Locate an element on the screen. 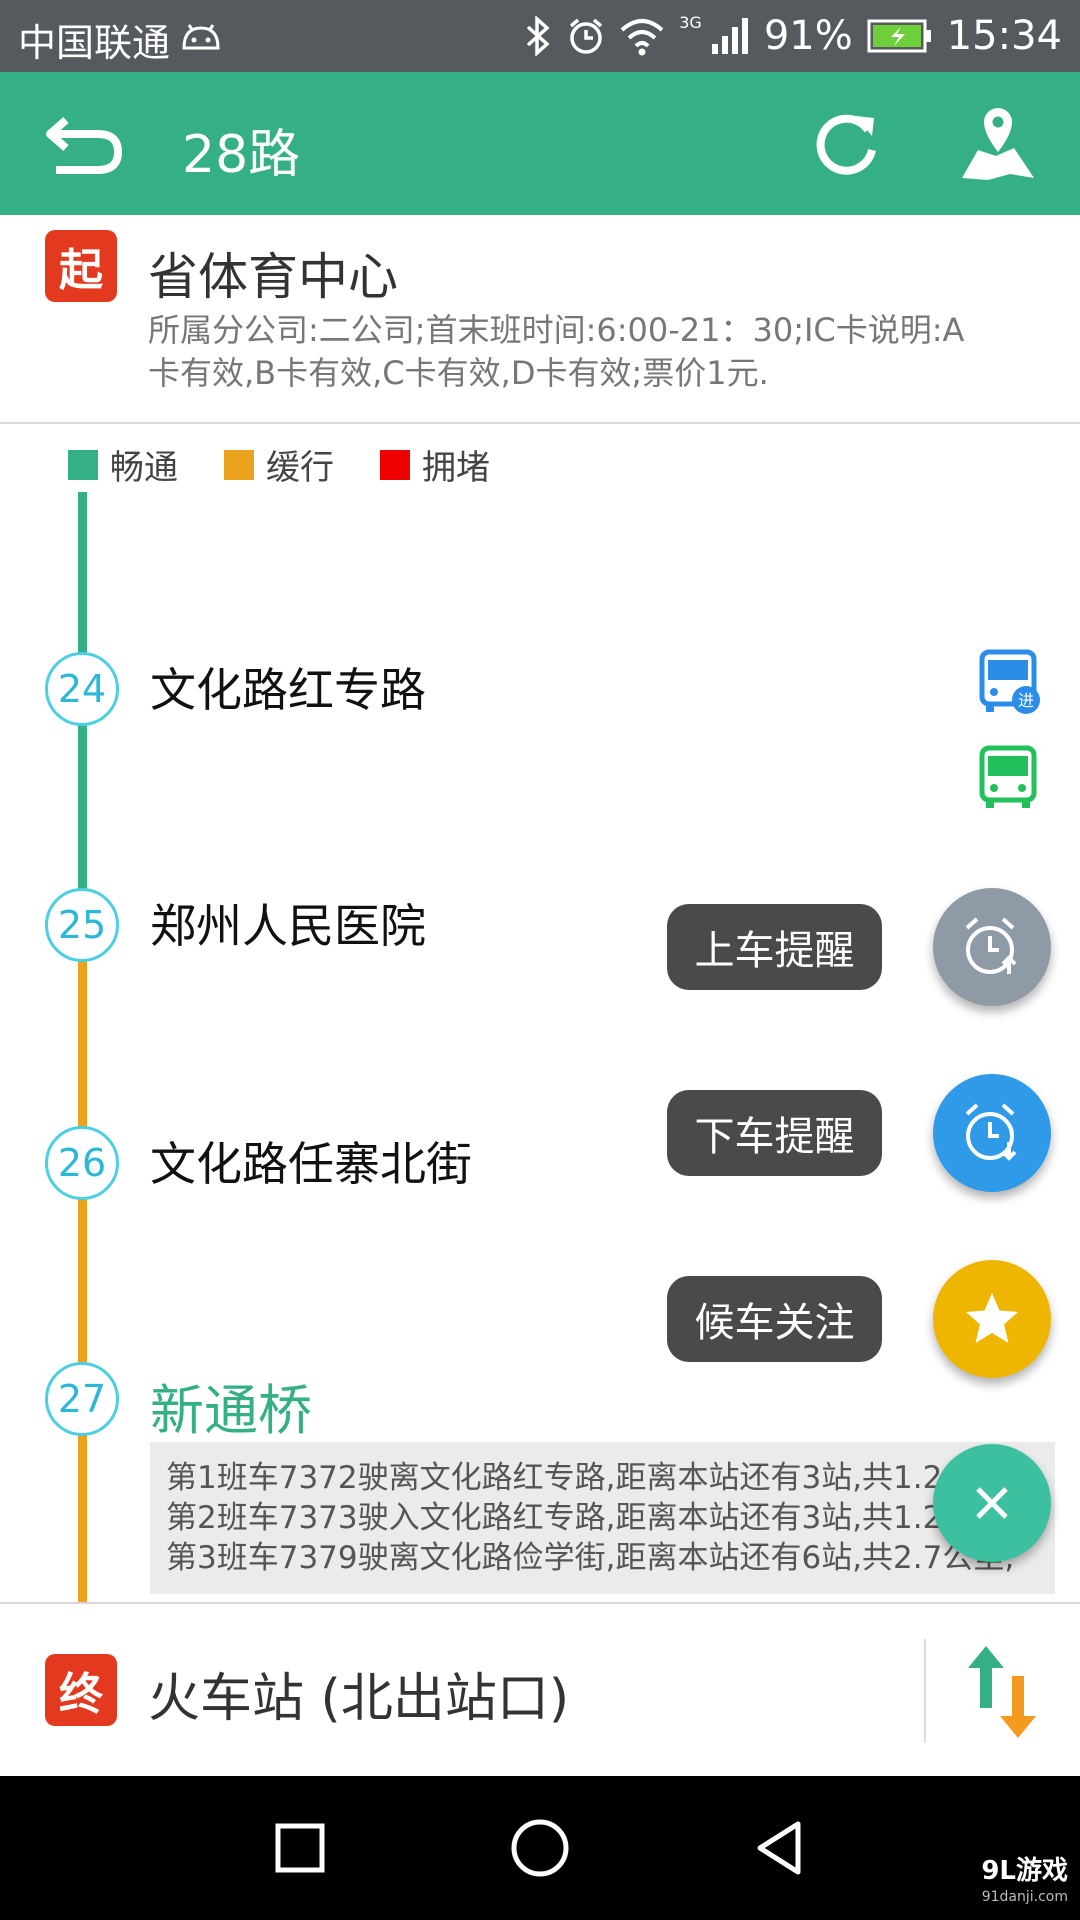  close-menu-button is located at coordinates (992, 1503).